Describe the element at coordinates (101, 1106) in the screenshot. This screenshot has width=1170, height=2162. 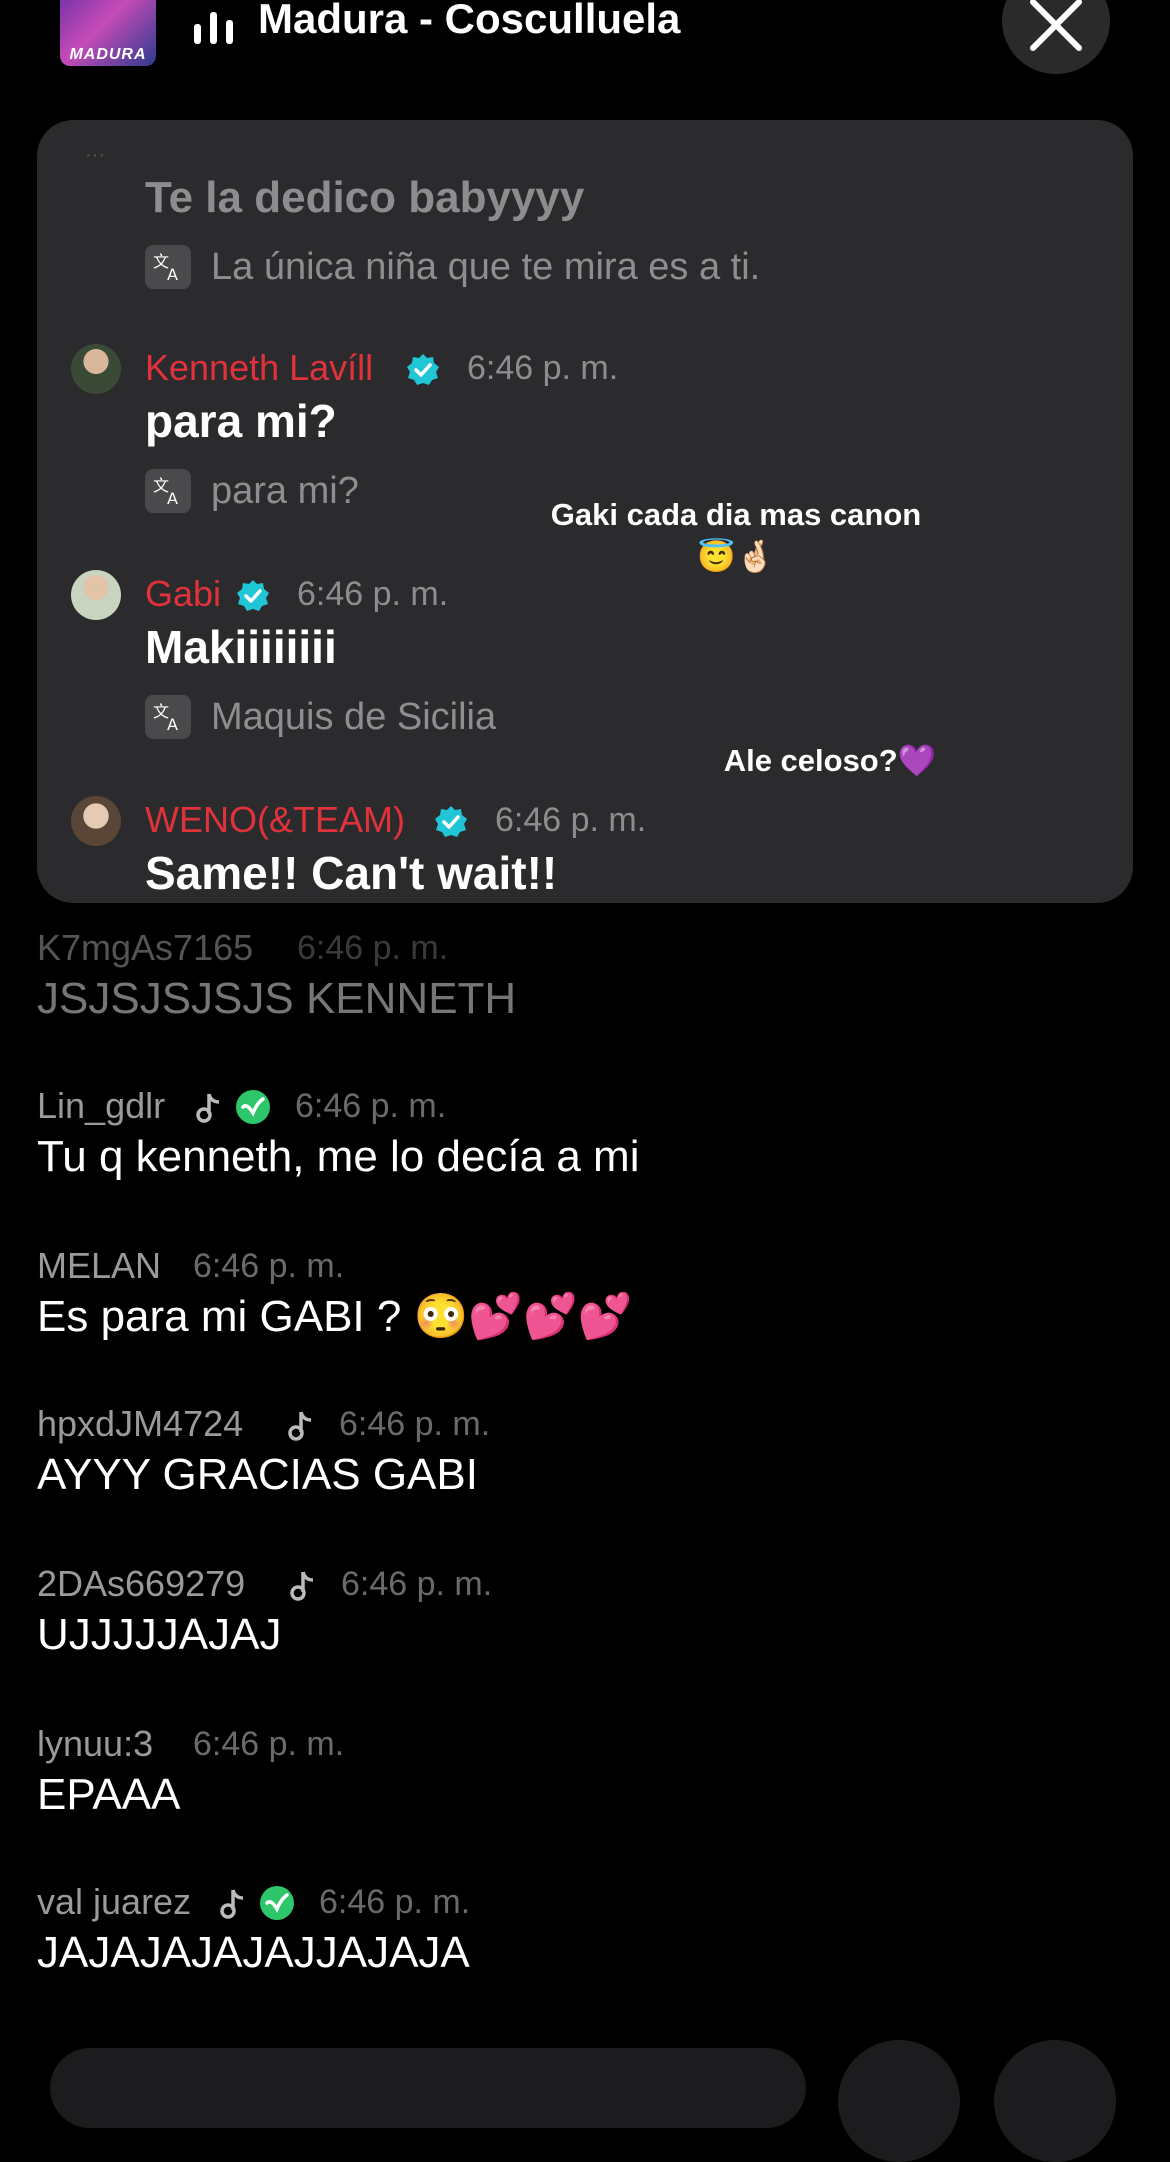
I see `chat-username: Lin_gdlr` at that location.